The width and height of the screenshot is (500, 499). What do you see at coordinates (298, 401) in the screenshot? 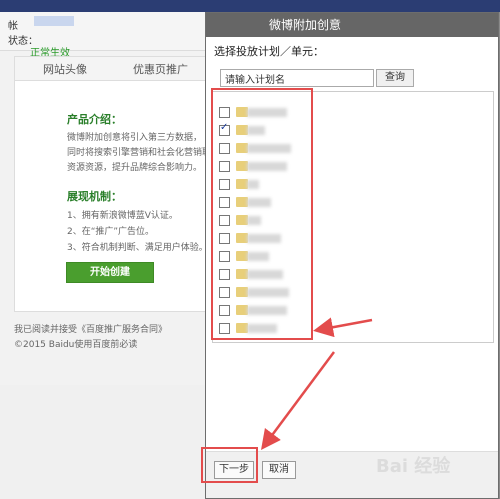
I see `arrow-to-next-button` at bounding box center [298, 401].